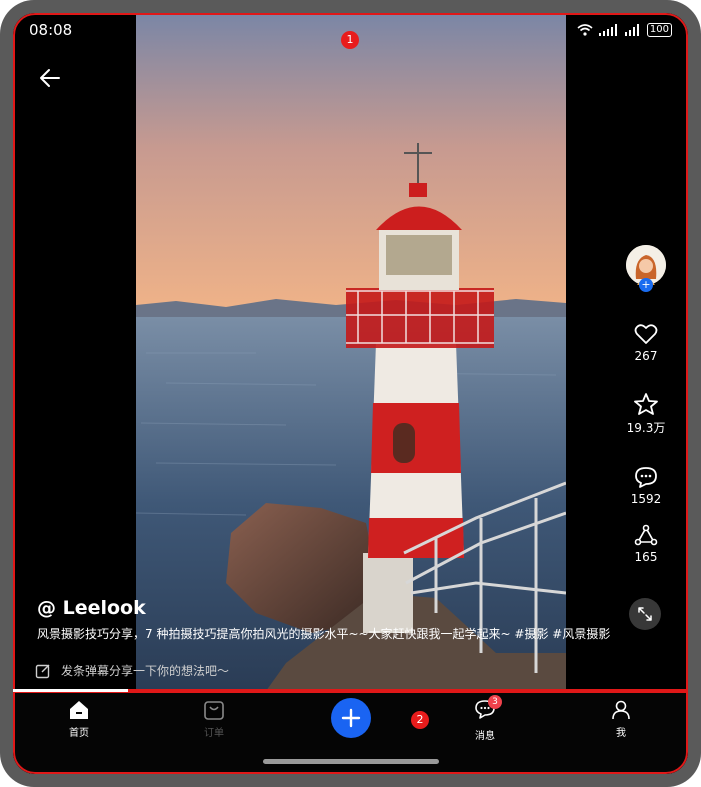 The width and height of the screenshot is (701, 787). I want to click on nav-home-label: 首页, so click(79, 733).